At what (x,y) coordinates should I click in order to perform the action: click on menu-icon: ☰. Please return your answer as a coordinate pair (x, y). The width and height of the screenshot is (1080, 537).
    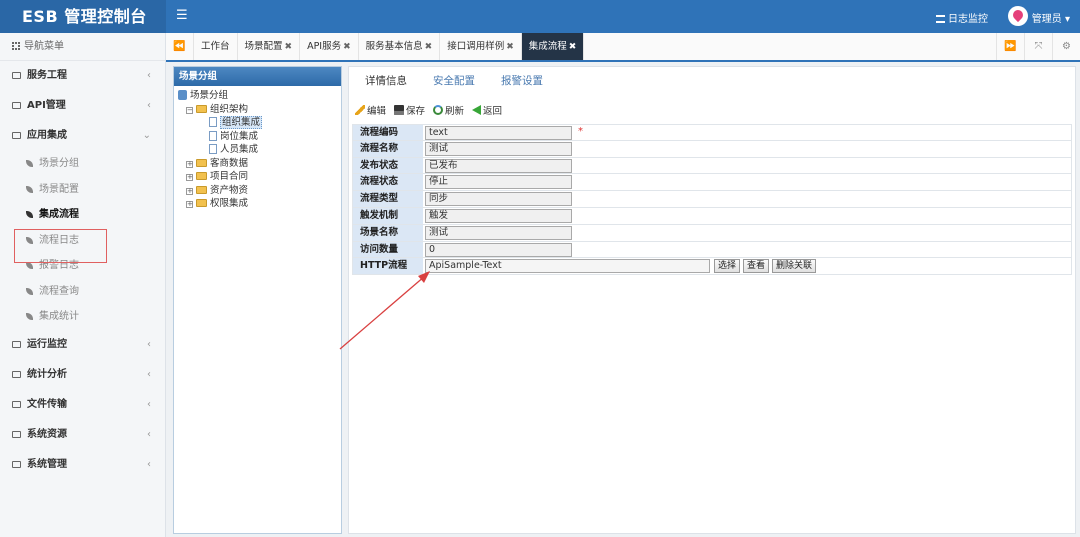
    Looking at the image, I should click on (182, 16).